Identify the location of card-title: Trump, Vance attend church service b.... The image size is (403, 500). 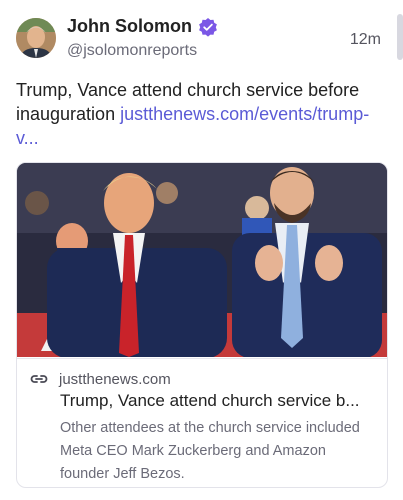
(220, 401).